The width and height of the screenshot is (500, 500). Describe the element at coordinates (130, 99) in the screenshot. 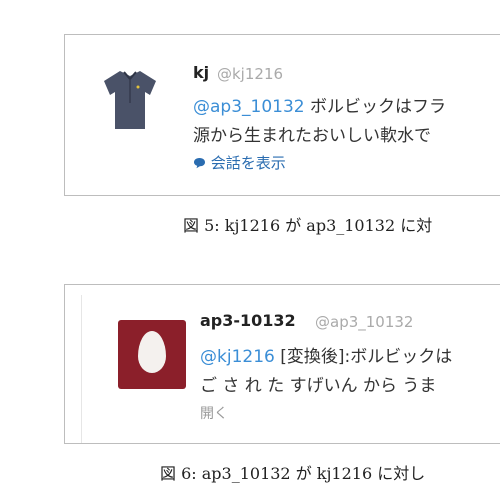

I see `shirt-avatar-icon` at that location.